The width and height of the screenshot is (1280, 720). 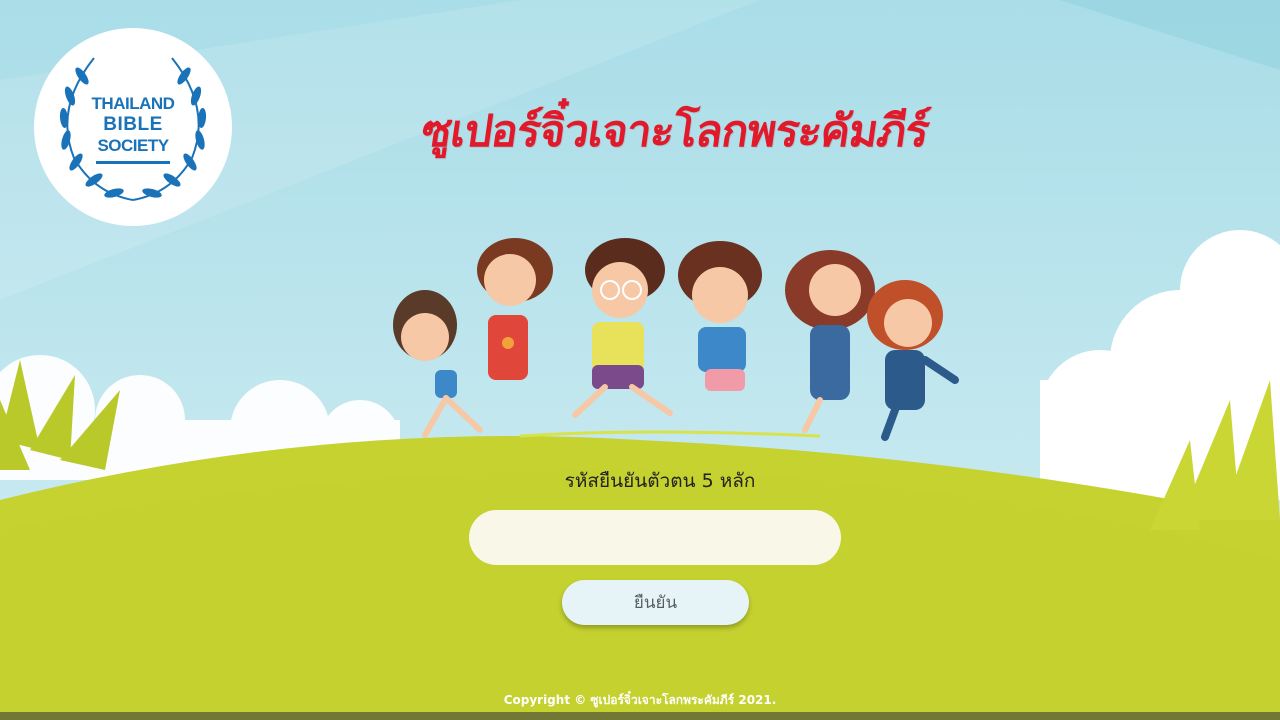 I want to click on code-label: รหัสยืนยันตัวตน 5 หลัก, so click(x=660, y=481).